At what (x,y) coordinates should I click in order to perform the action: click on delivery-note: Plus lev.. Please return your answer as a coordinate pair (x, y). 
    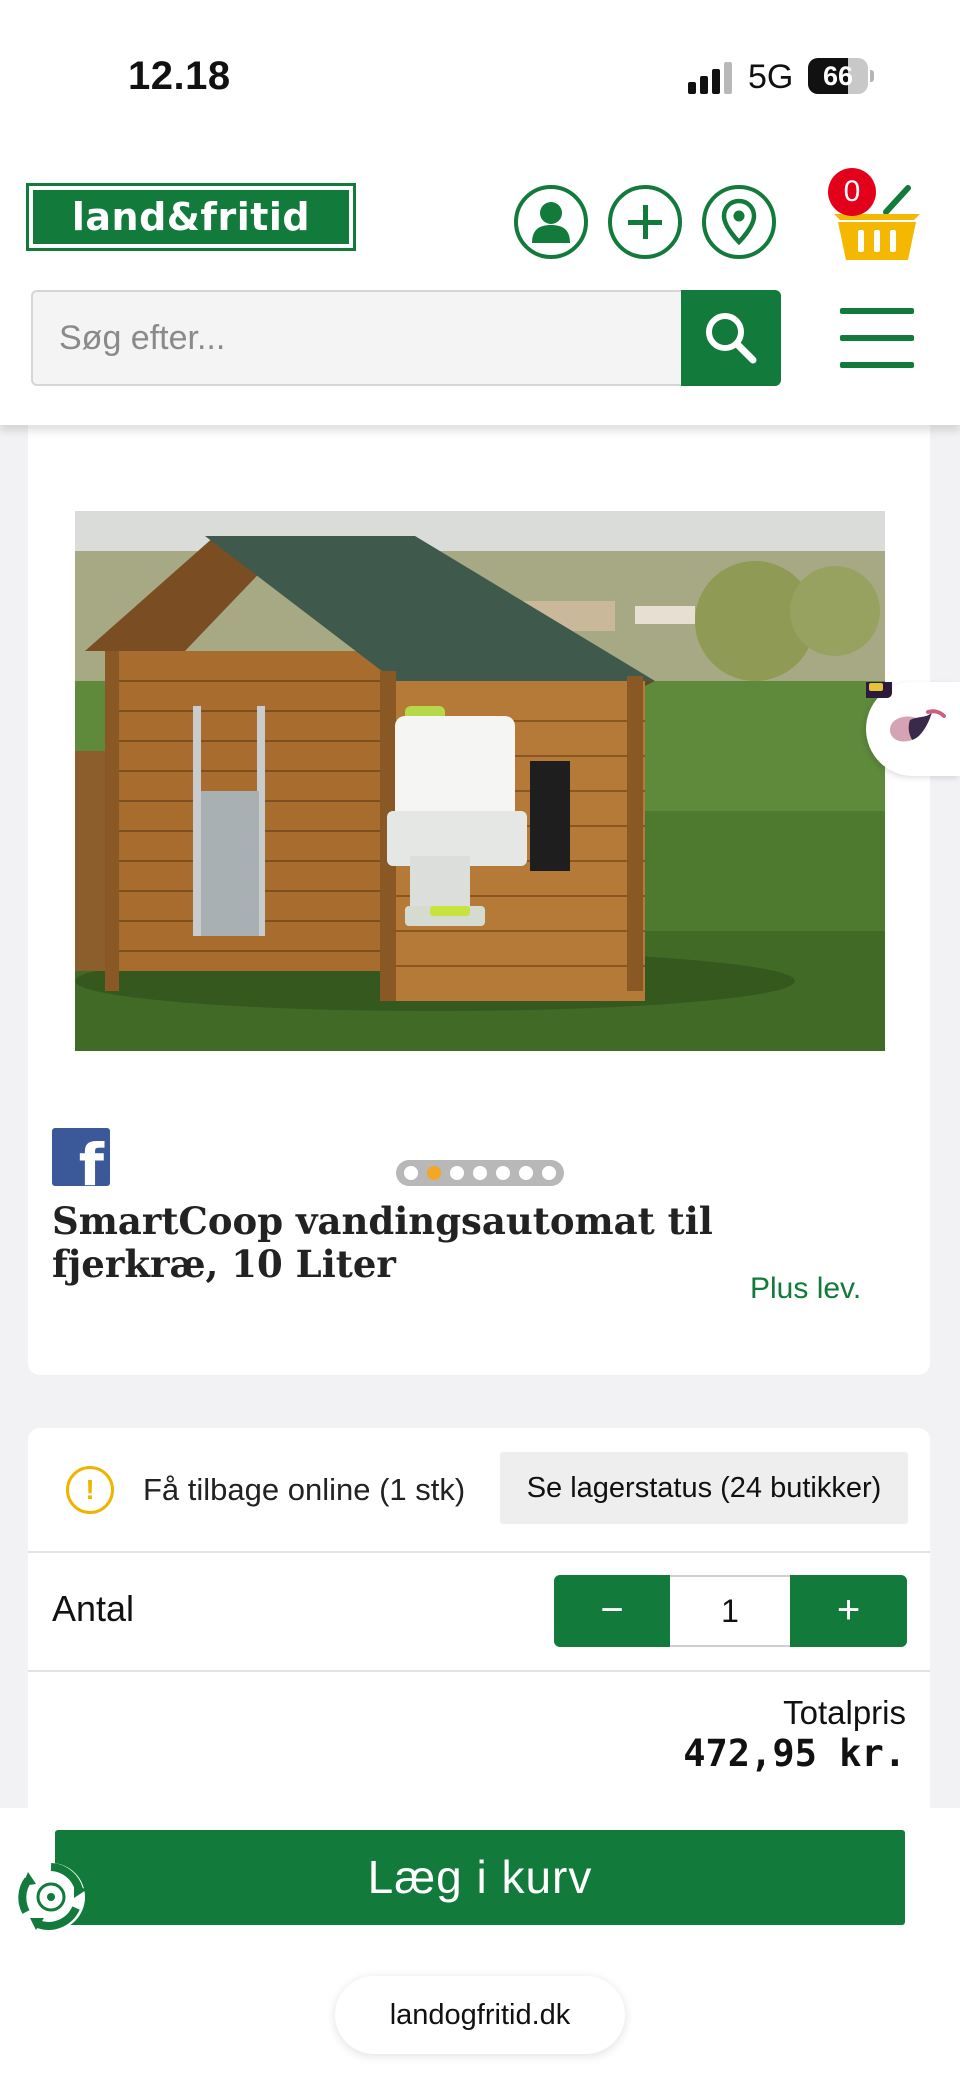
    Looking at the image, I should click on (806, 1288).